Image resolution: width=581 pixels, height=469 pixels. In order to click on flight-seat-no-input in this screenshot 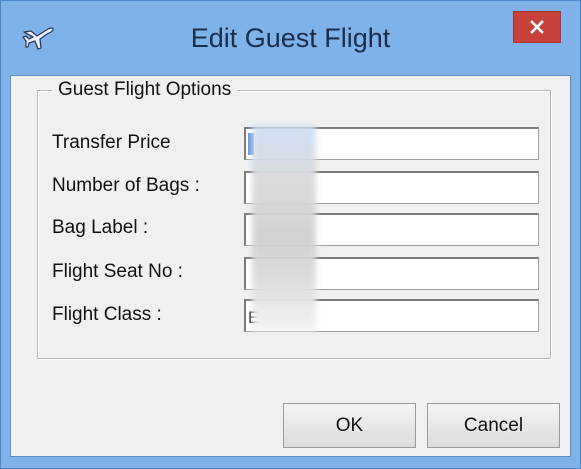, I will do `click(391, 273)`.